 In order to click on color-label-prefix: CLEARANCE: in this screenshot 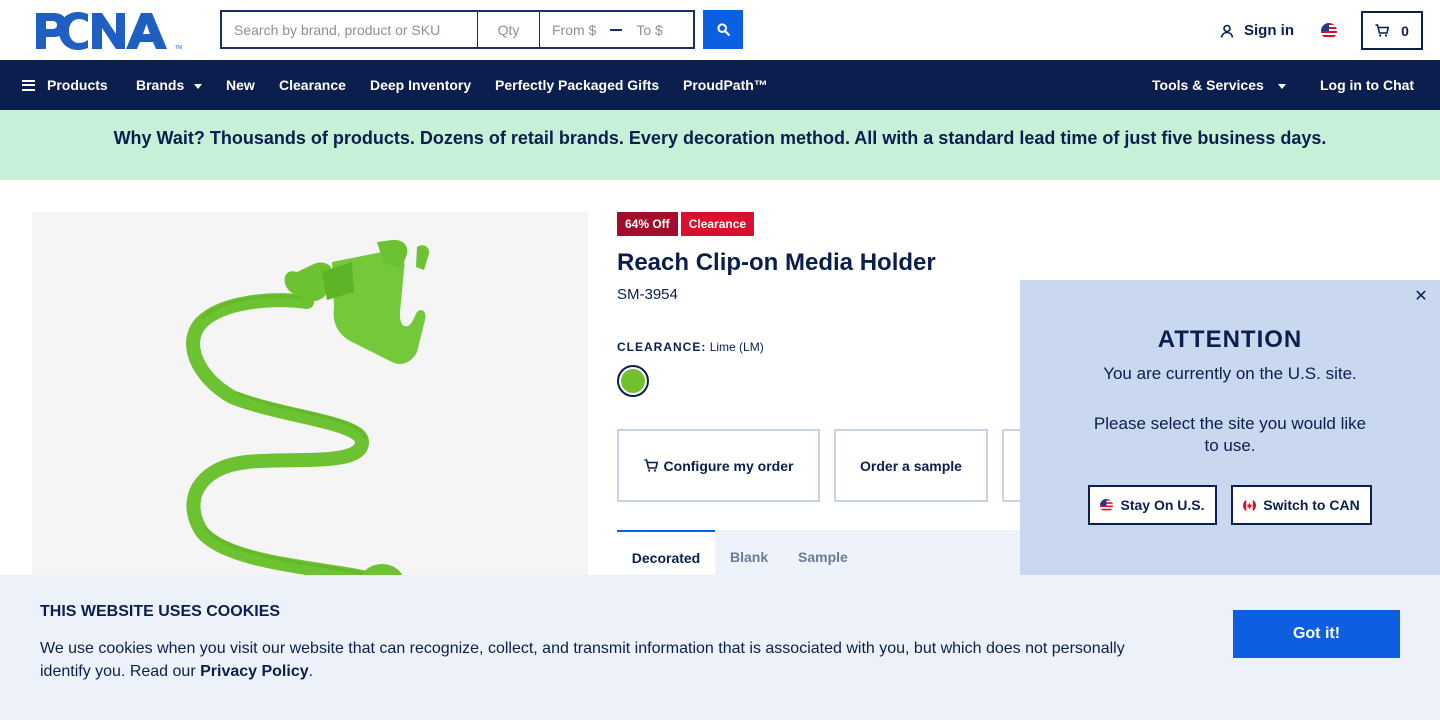, I will do `click(662, 347)`.